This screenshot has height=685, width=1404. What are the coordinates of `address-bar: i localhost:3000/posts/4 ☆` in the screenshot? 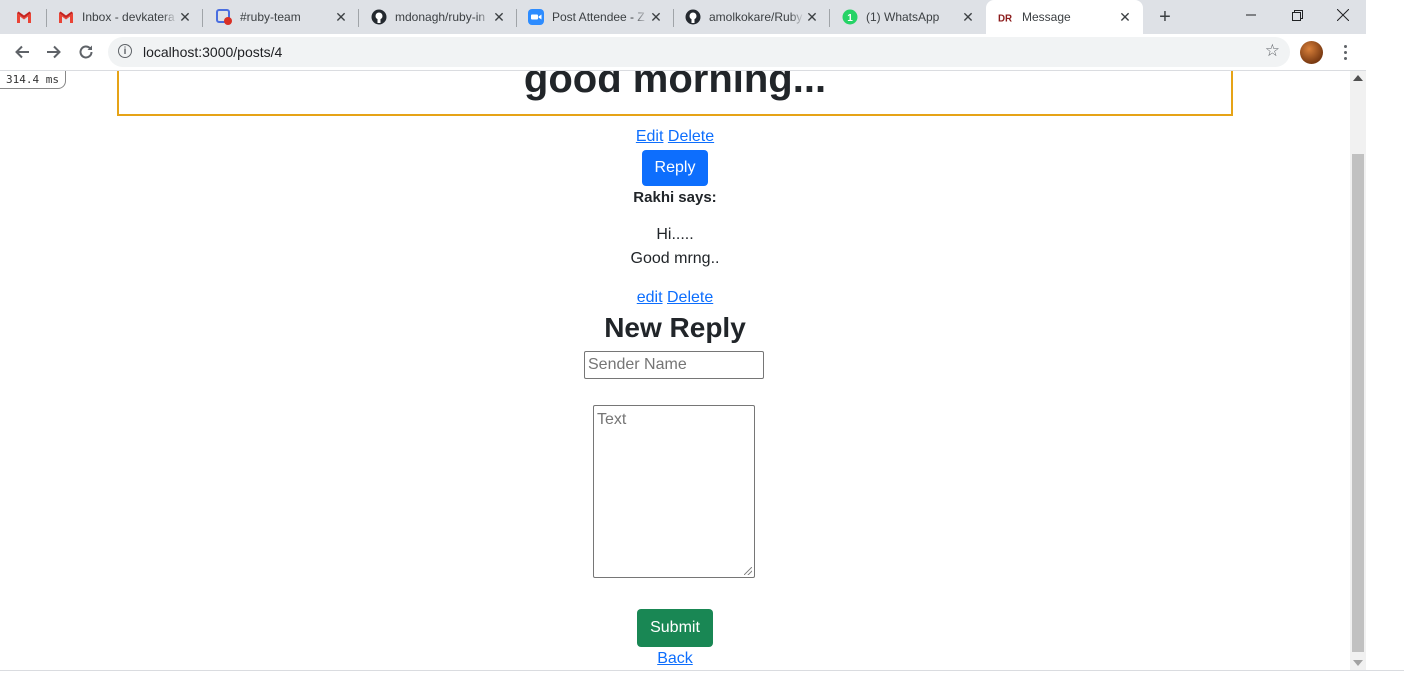 It's located at (699, 52).